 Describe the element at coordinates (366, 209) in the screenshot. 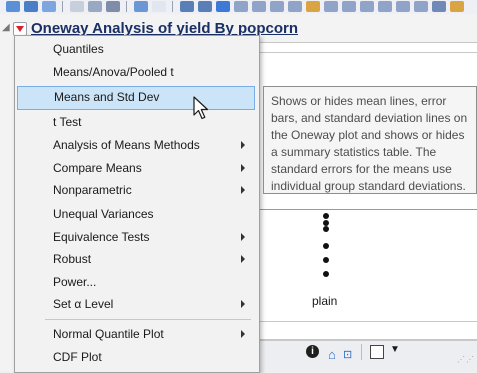

I see `mean-line` at that location.